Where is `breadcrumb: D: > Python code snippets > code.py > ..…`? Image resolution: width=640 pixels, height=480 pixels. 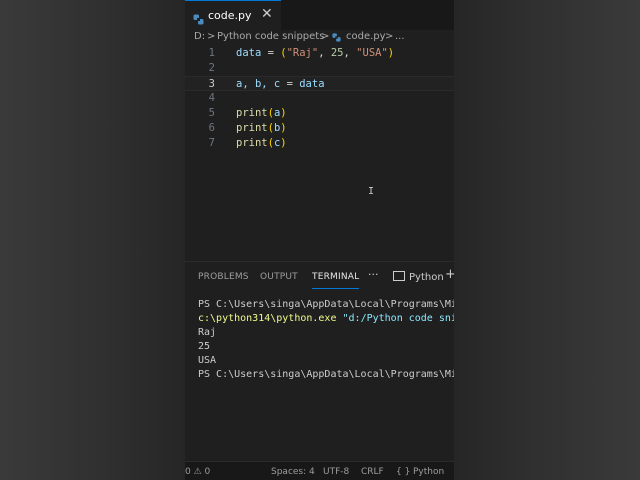 breadcrumb: D: > Python code snippets > code.py > ..… is located at coordinates (319, 38).